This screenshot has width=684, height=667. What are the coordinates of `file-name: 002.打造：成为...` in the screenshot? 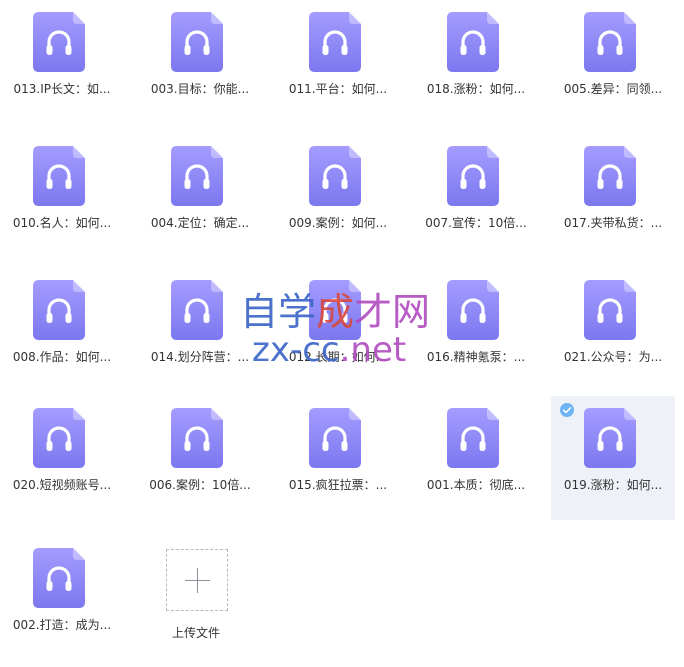 It's located at (62, 625).